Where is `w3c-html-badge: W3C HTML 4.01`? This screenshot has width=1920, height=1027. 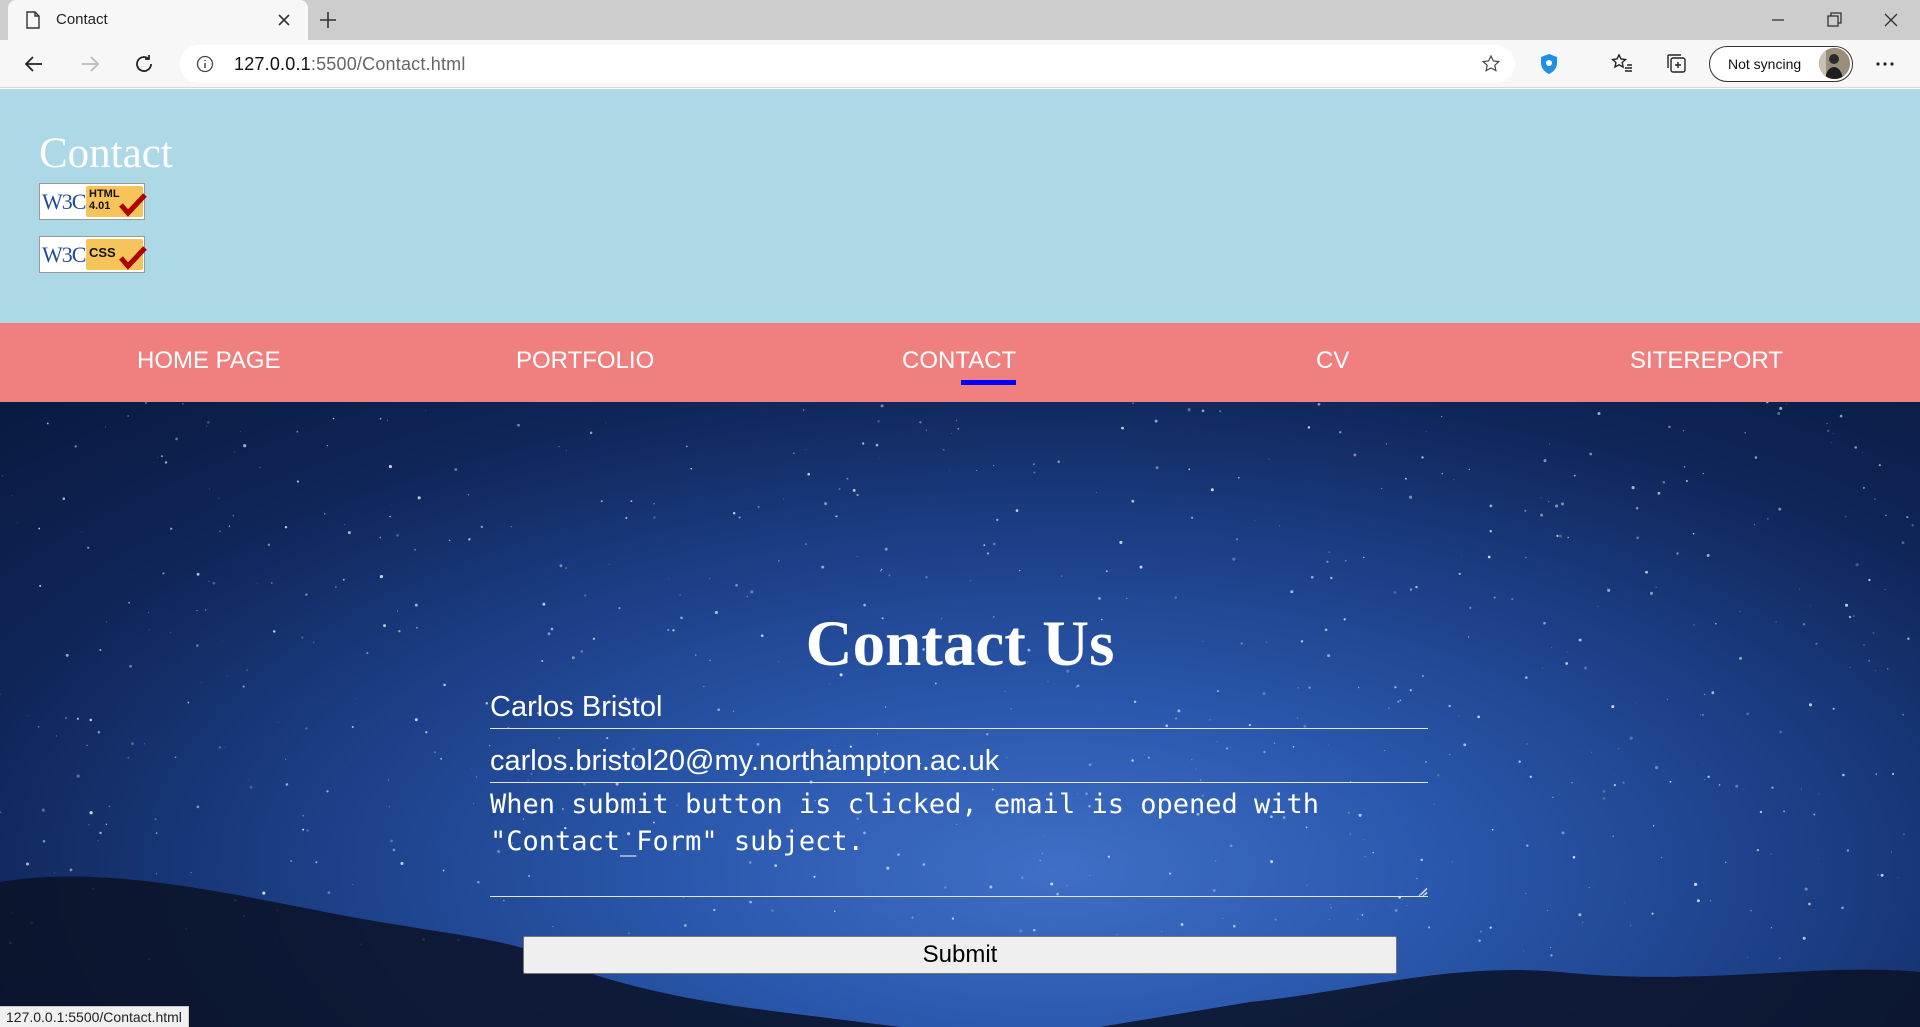 w3c-html-badge: W3C HTML 4.01 is located at coordinates (93, 201).